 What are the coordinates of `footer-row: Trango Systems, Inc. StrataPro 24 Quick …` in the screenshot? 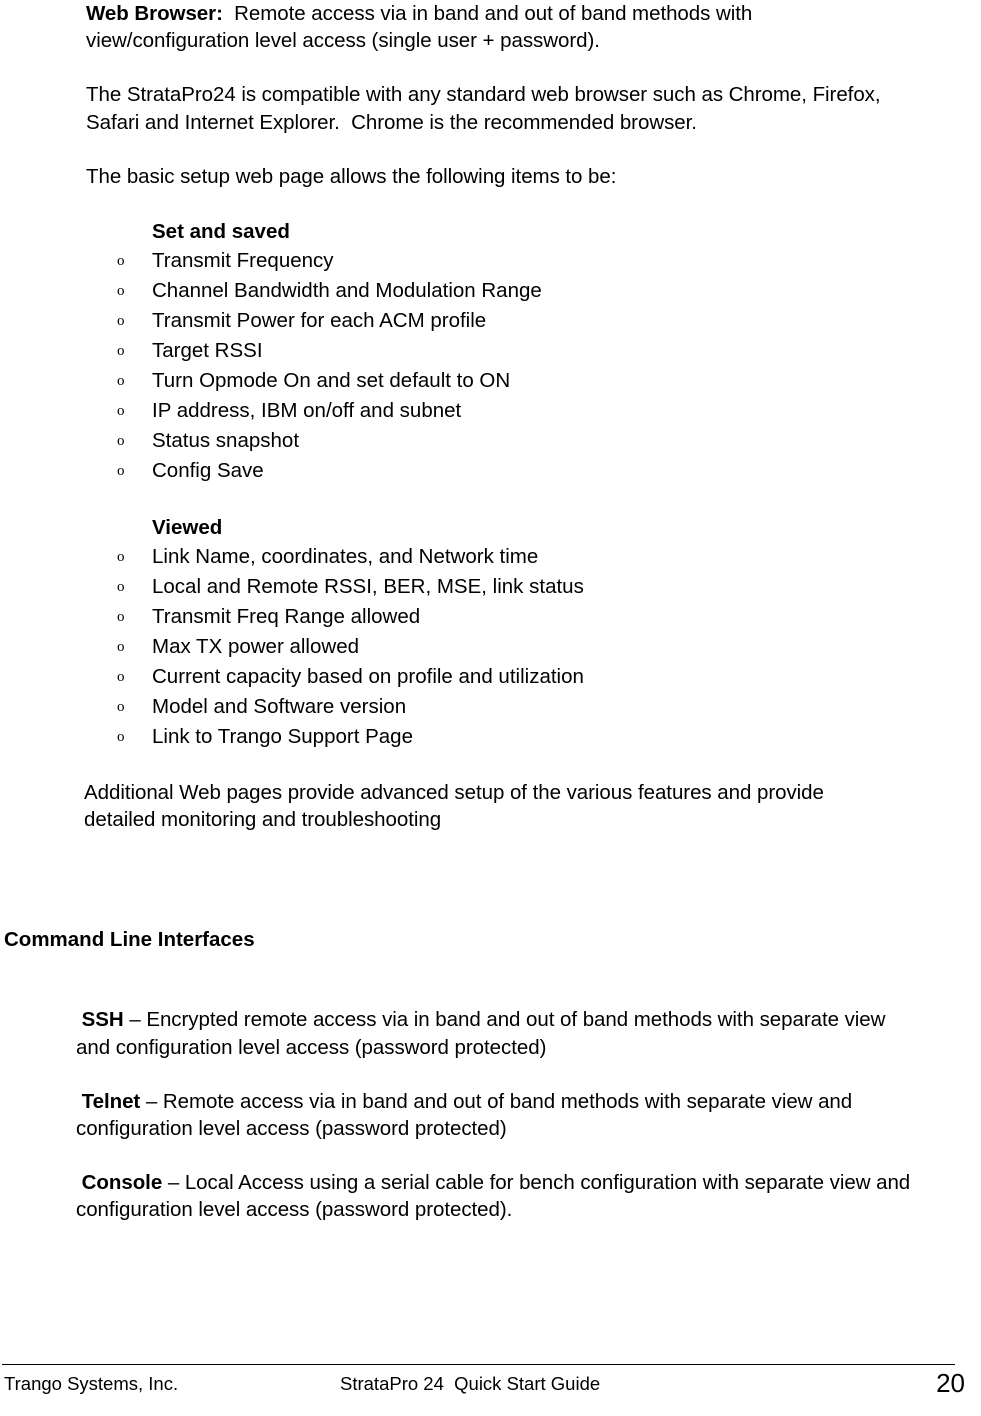 It's located at (490, 1389).